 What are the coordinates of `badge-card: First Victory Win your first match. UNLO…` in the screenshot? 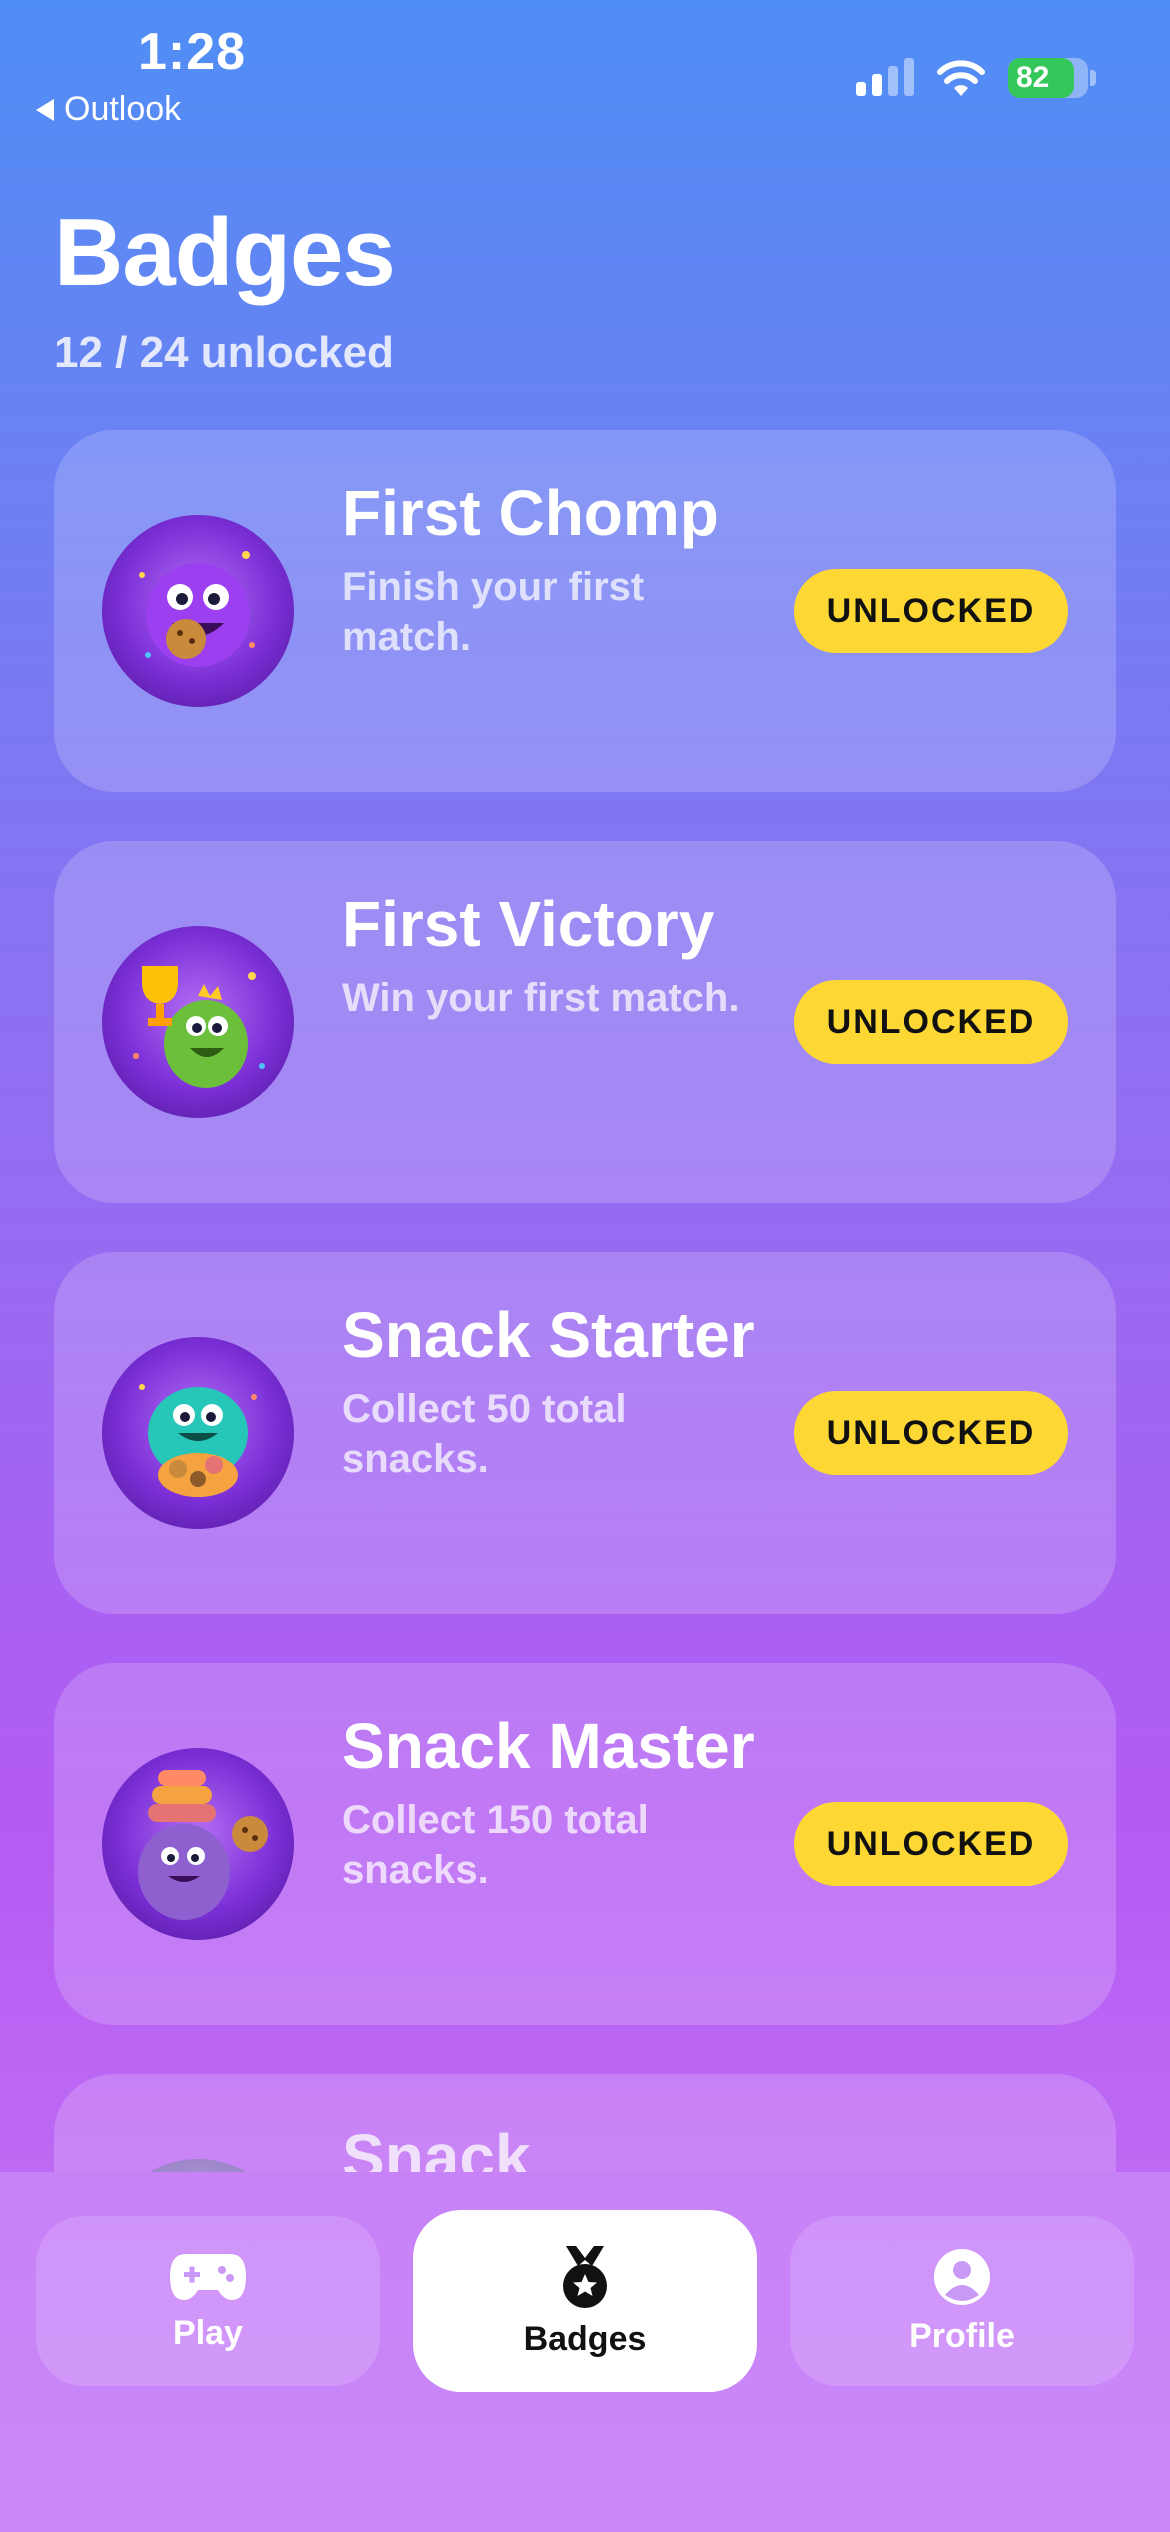 It's located at (585, 1022).